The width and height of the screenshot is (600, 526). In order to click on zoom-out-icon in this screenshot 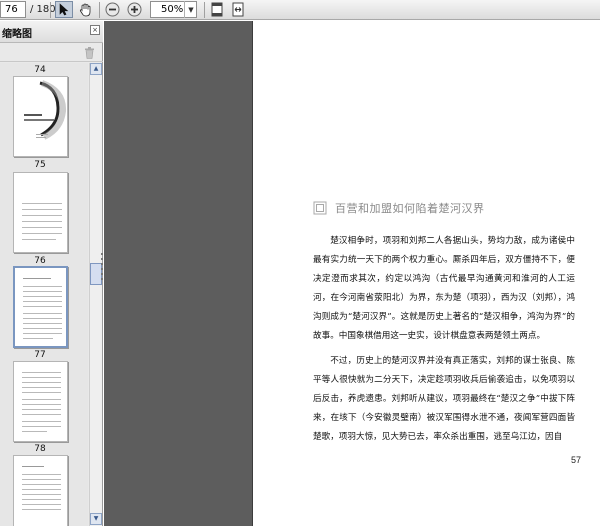, I will do `click(112, 9)`.